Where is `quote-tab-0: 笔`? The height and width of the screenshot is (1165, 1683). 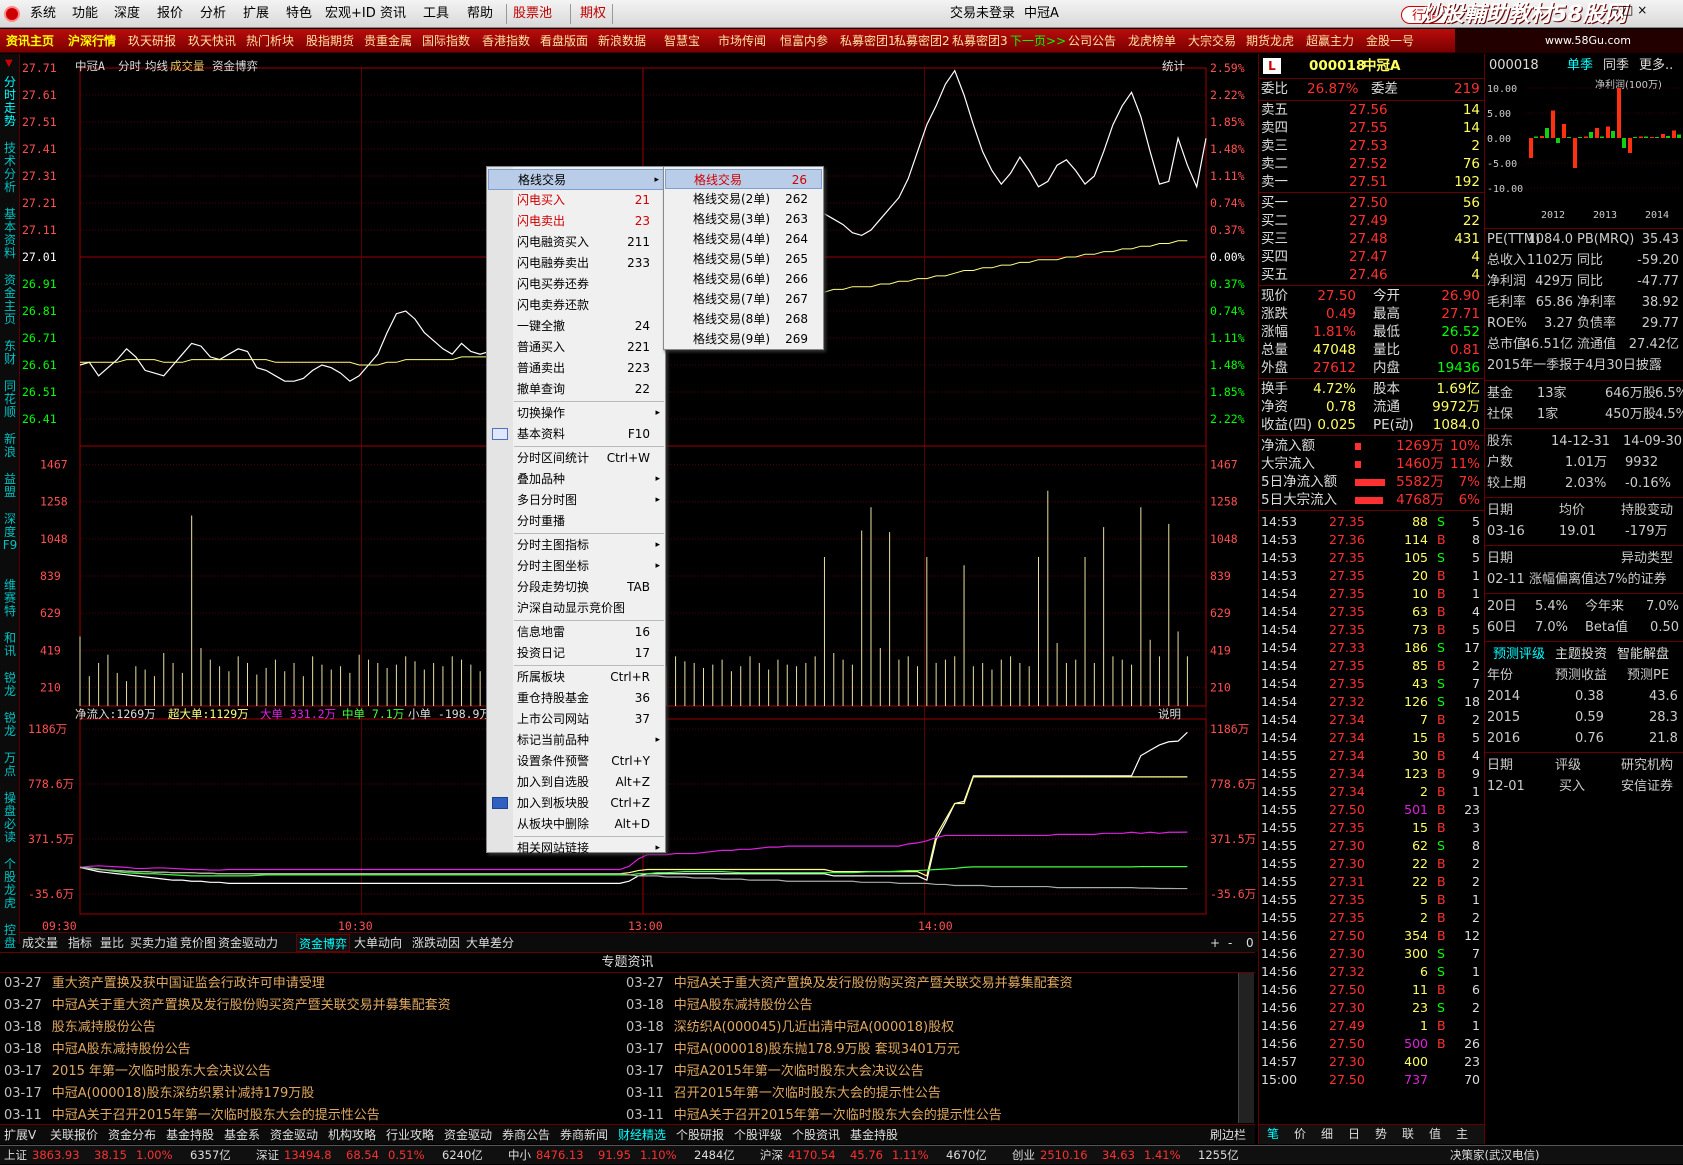 quote-tab-0: 笔 is located at coordinates (1273, 1134).